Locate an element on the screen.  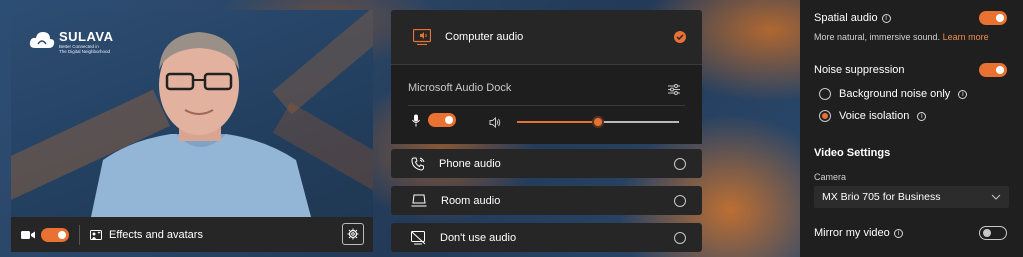
voice-isolation-label: Voice isolation is located at coordinates (874, 116).